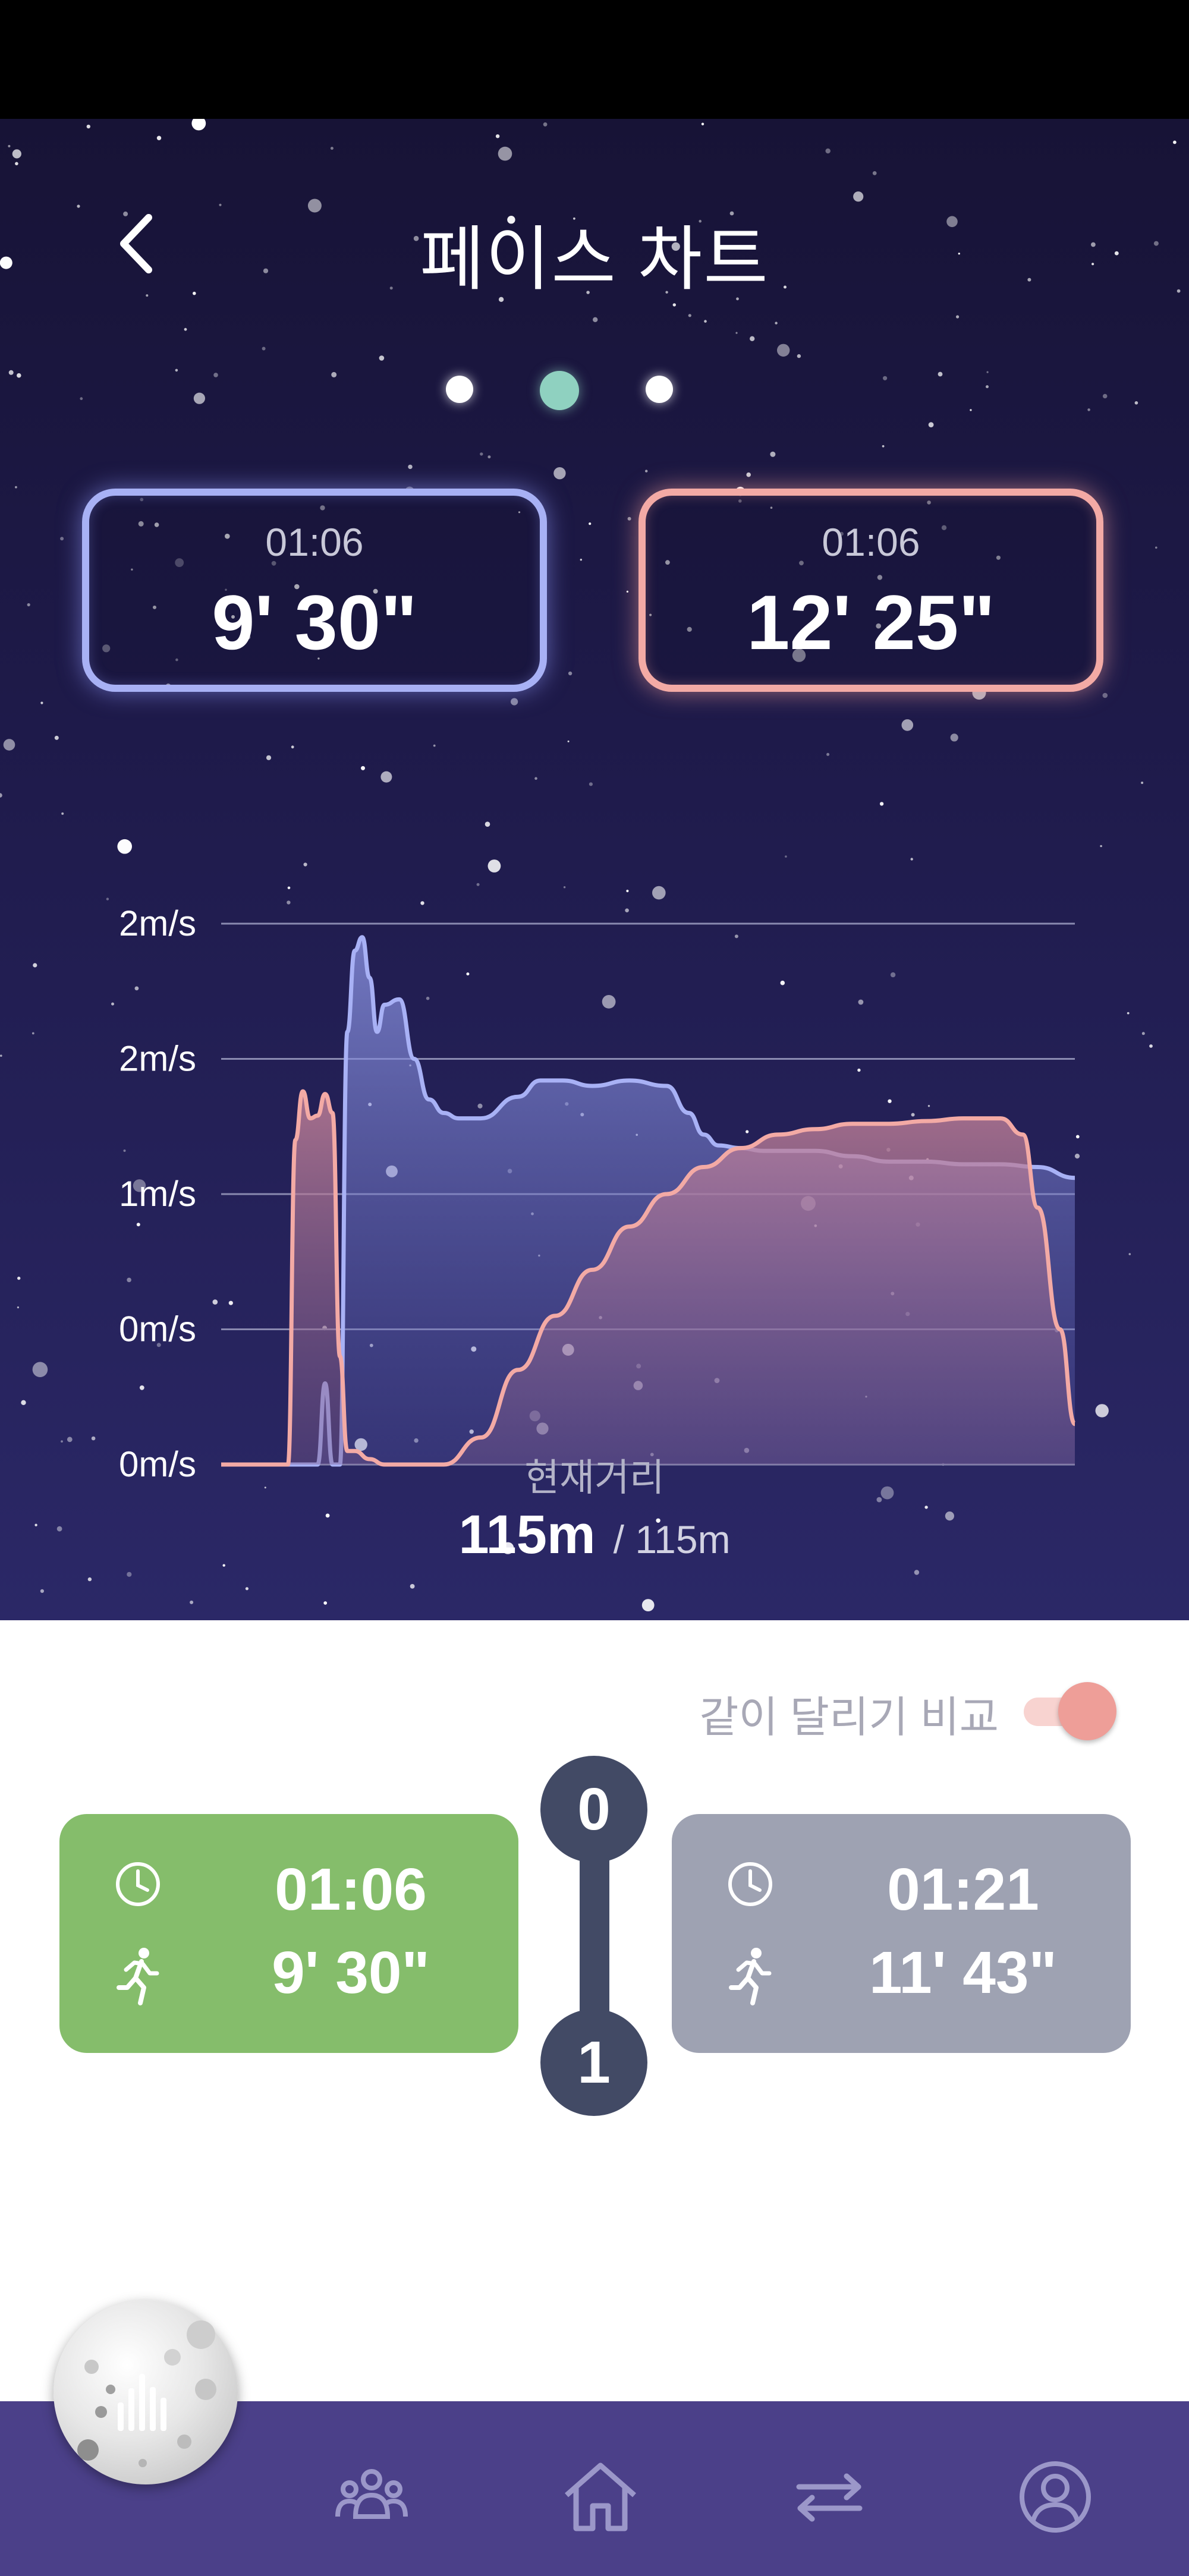  I want to click on group-icon, so click(371, 2494).